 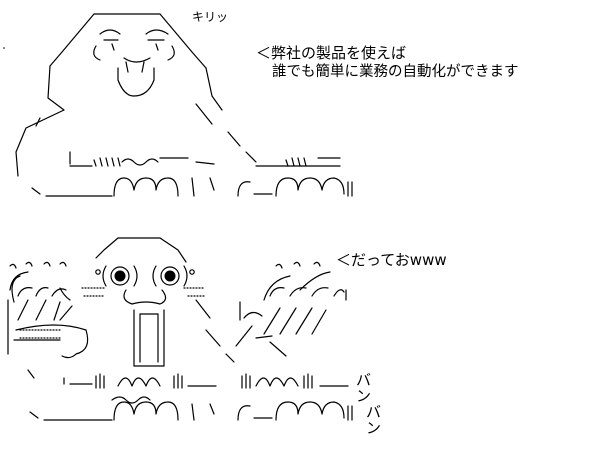 I want to click on left-arm-lines, so click(x=39, y=310).